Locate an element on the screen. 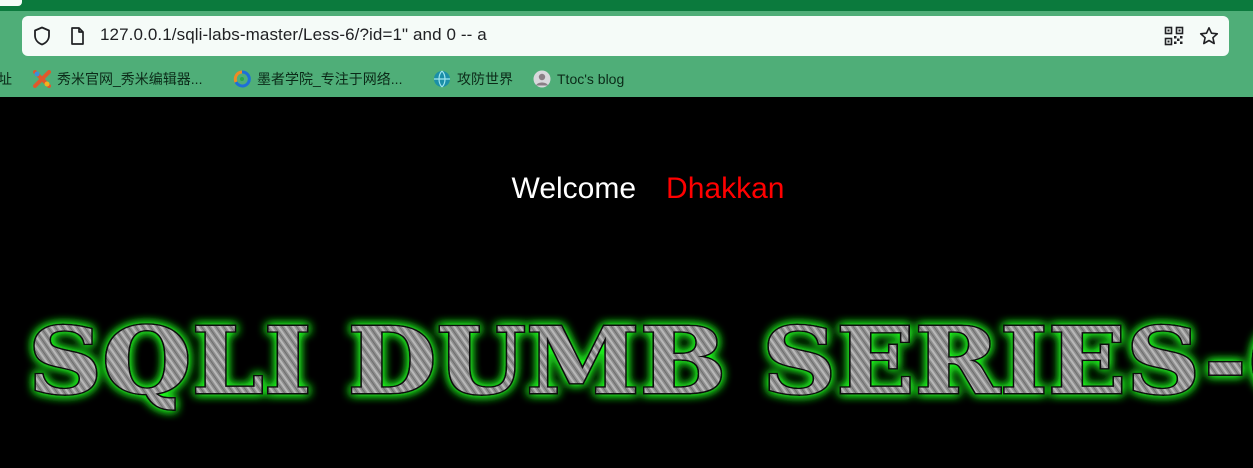 This screenshot has height=468, width=1253. bookmark-label: 址 is located at coordinates (6, 79).